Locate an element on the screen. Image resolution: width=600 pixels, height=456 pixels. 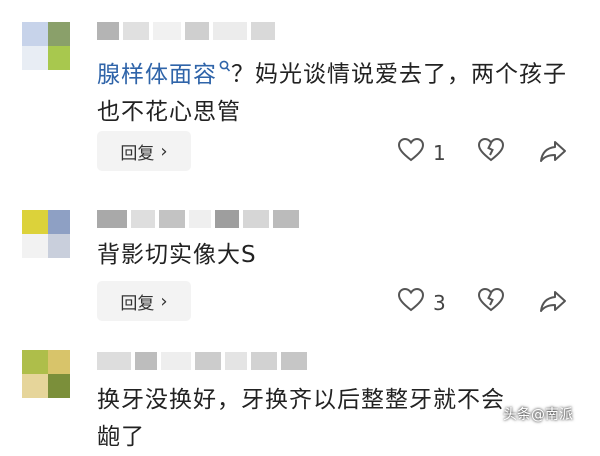
comment-text: 腺样体面容 ？妈光谈情说爱去了，两个孩子也不花心思管 is located at coordinates (337, 89).